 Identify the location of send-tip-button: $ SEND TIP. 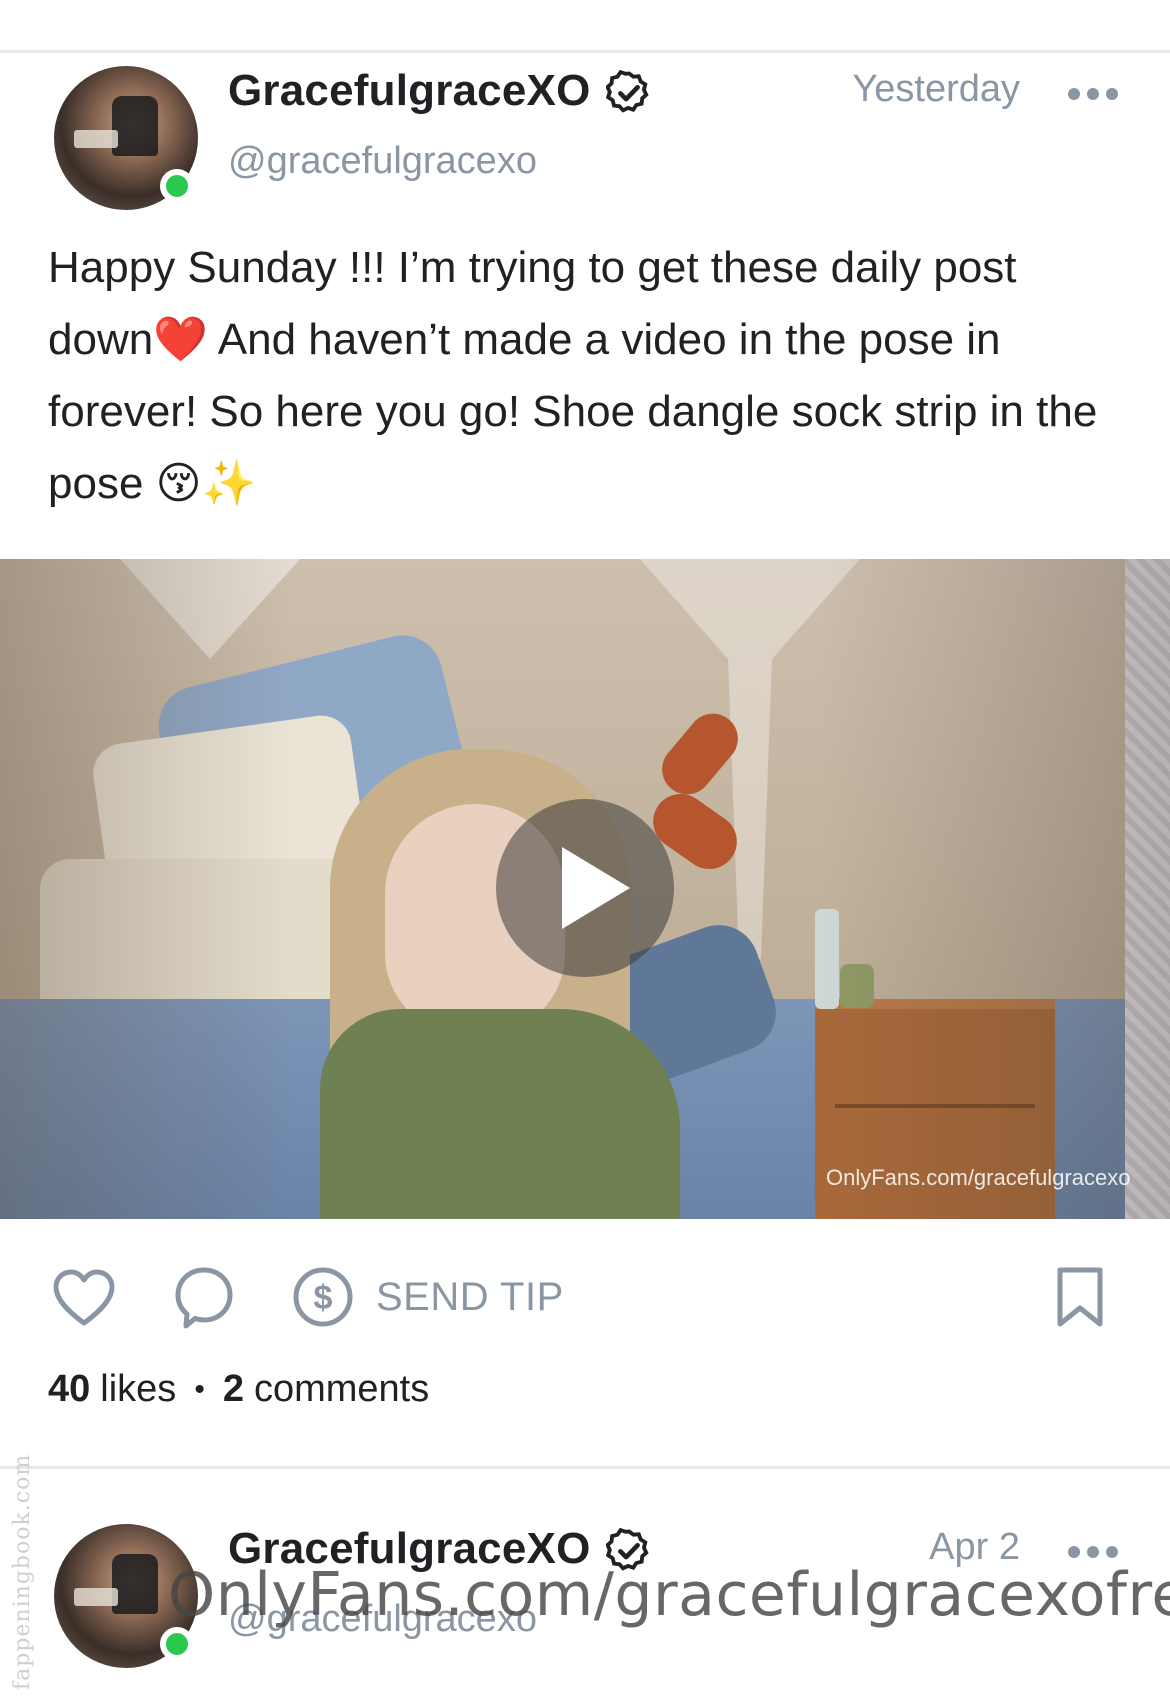
(428, 1297).